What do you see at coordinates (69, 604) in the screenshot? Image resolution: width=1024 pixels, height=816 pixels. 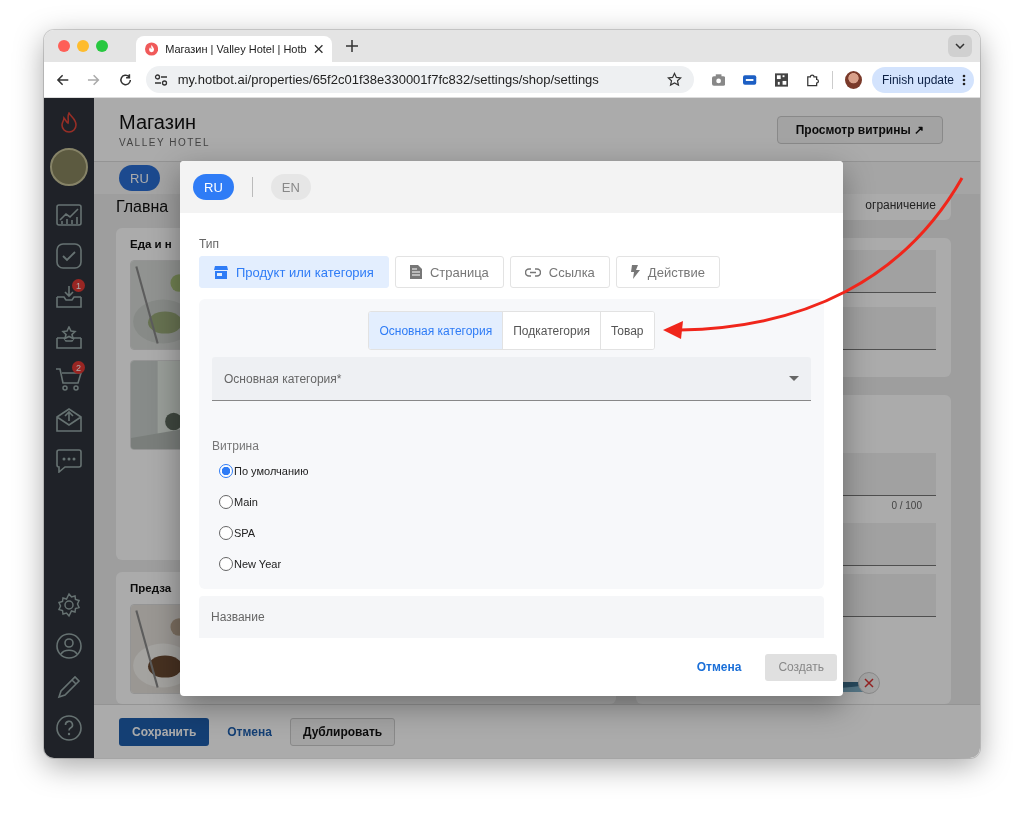 I see `settings-icon` at bounding box center [69, 604].